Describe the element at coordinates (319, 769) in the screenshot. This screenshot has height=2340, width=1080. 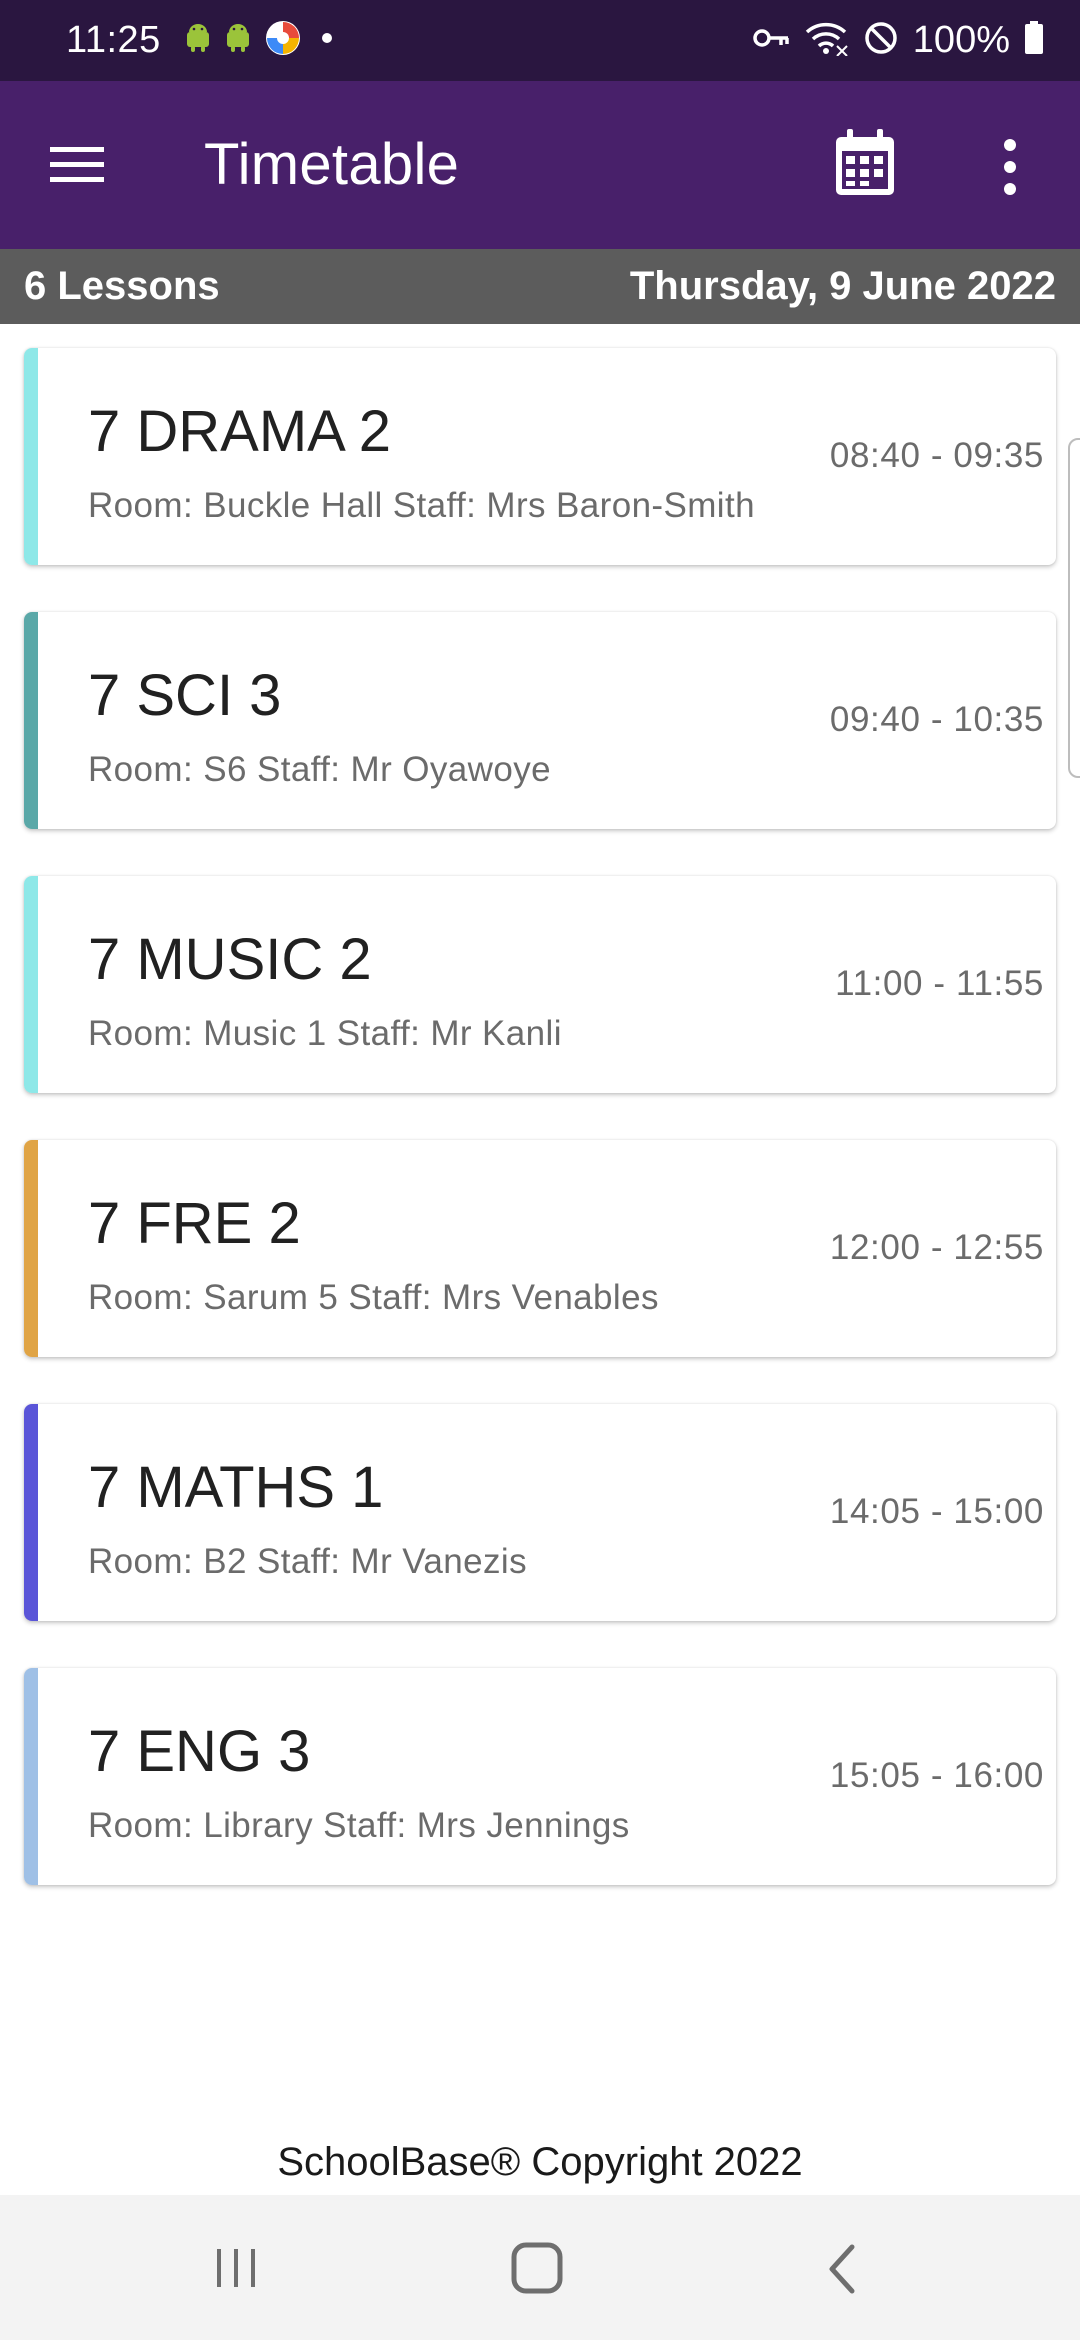
I see `lesson-details: Room: S6 Staff: Mr Oyawoye` at that location.